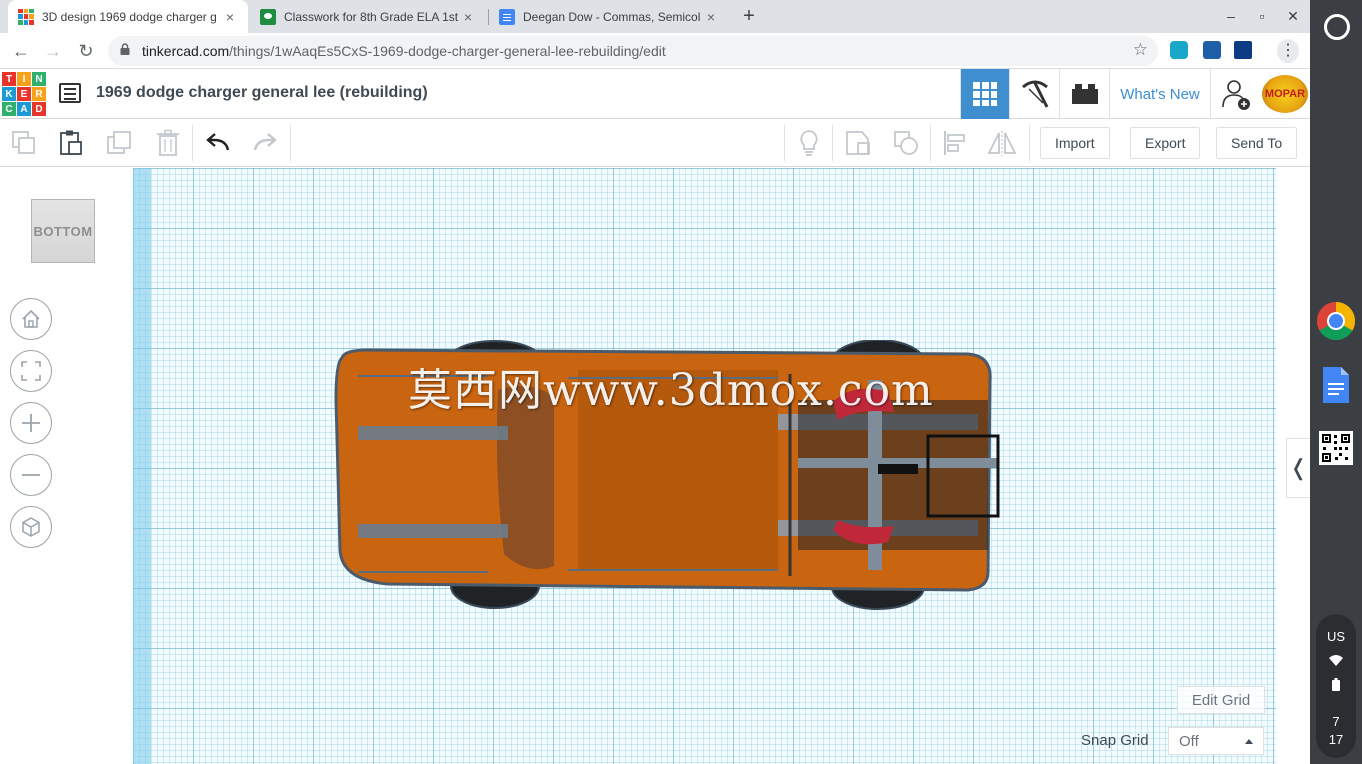  I want to click on zoom-in-button, so click(31, 423).